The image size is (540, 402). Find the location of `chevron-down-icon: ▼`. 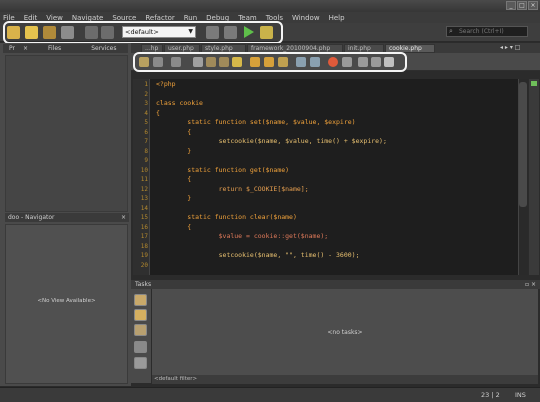

chevron-down-icon: ▼ is located at coordinates (190, 31).